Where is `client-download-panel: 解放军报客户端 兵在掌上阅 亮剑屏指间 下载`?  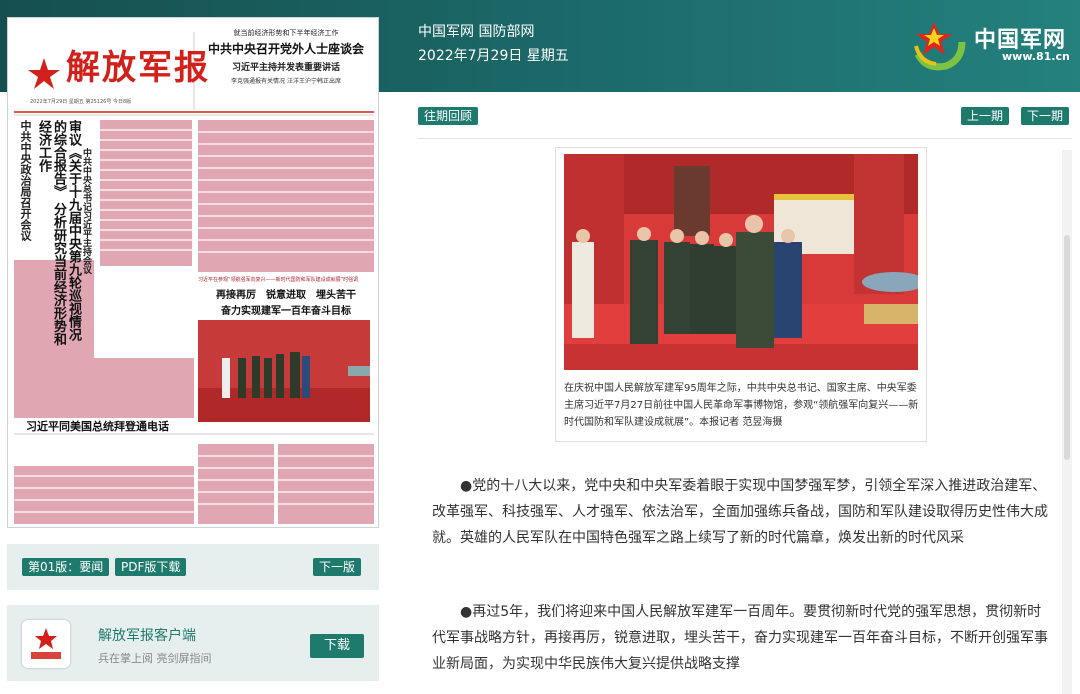 client-download-panel: 解放军报客户端 兵在掌上阅 亮剑屏指间 下载 is located at coordinates (193, 643).